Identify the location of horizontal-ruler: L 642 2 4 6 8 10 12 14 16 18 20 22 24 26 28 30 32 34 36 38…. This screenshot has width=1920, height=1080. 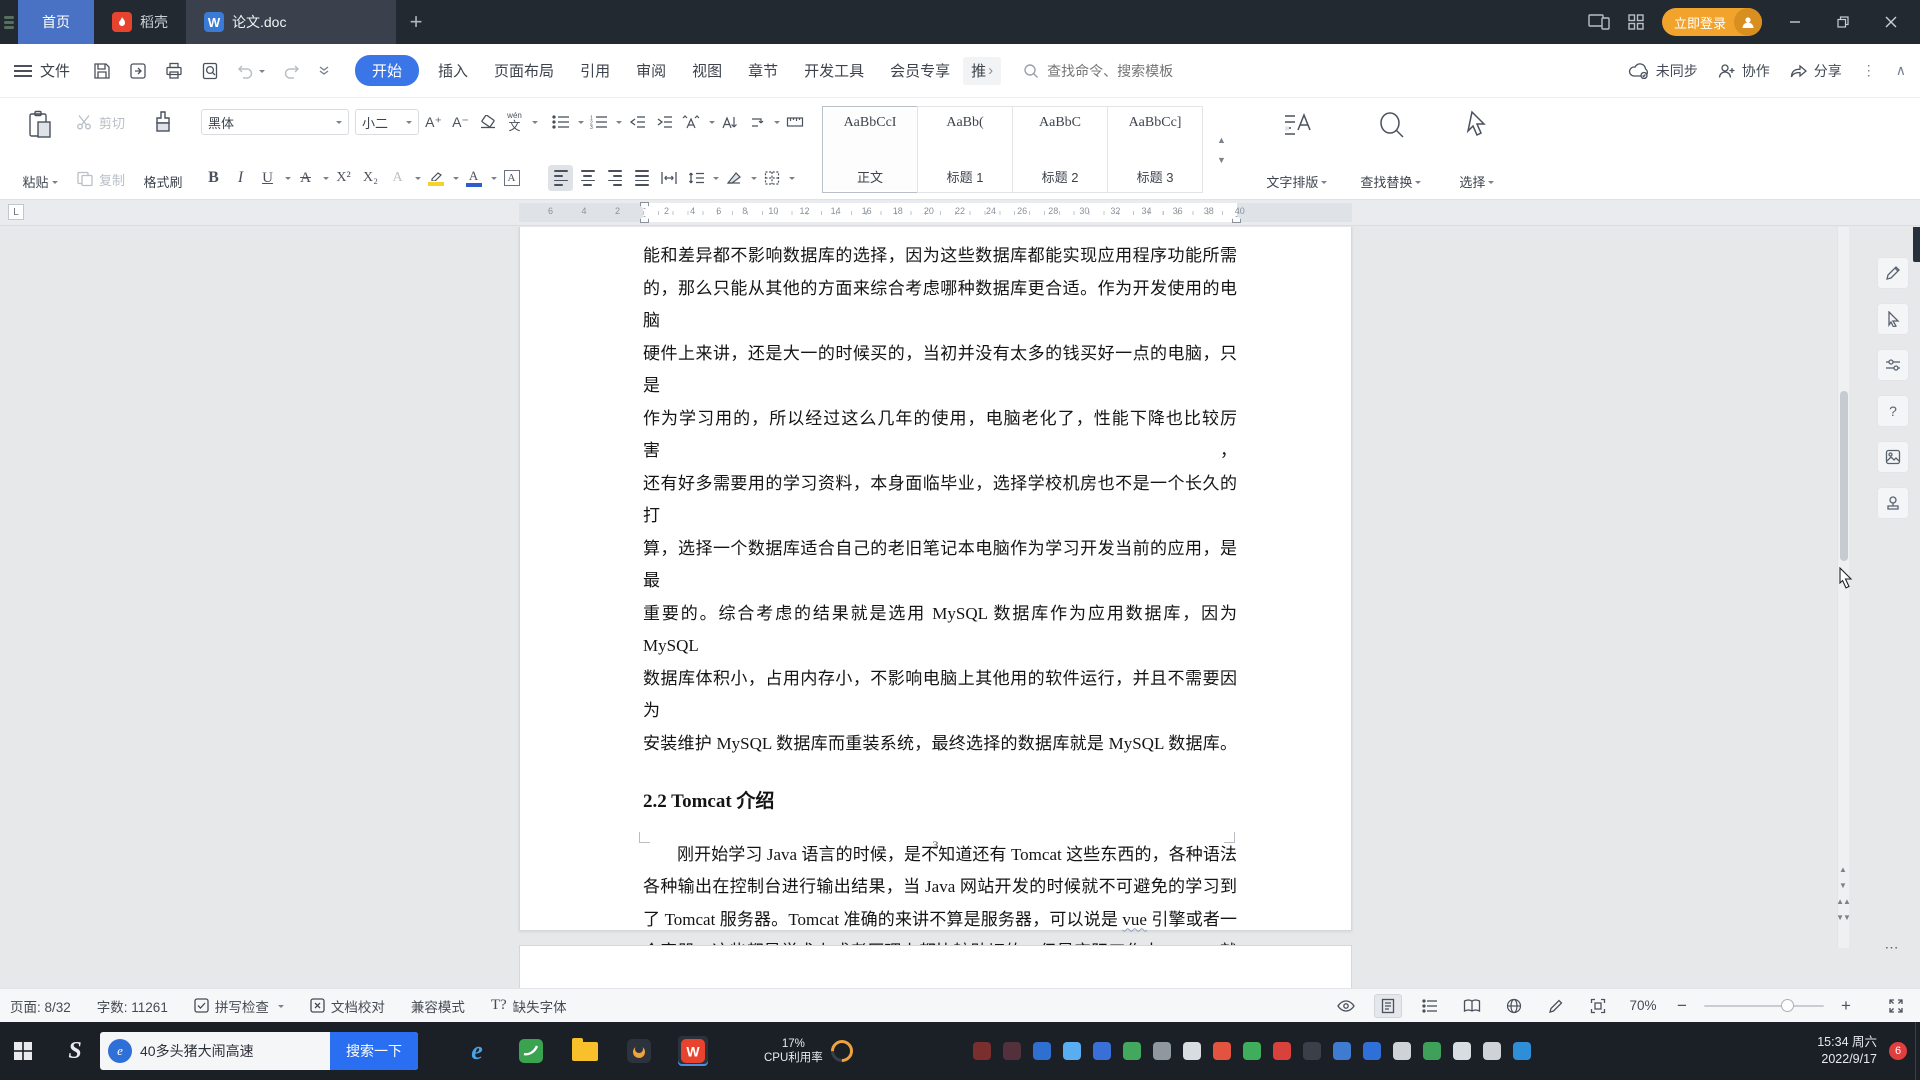
(960, 213).